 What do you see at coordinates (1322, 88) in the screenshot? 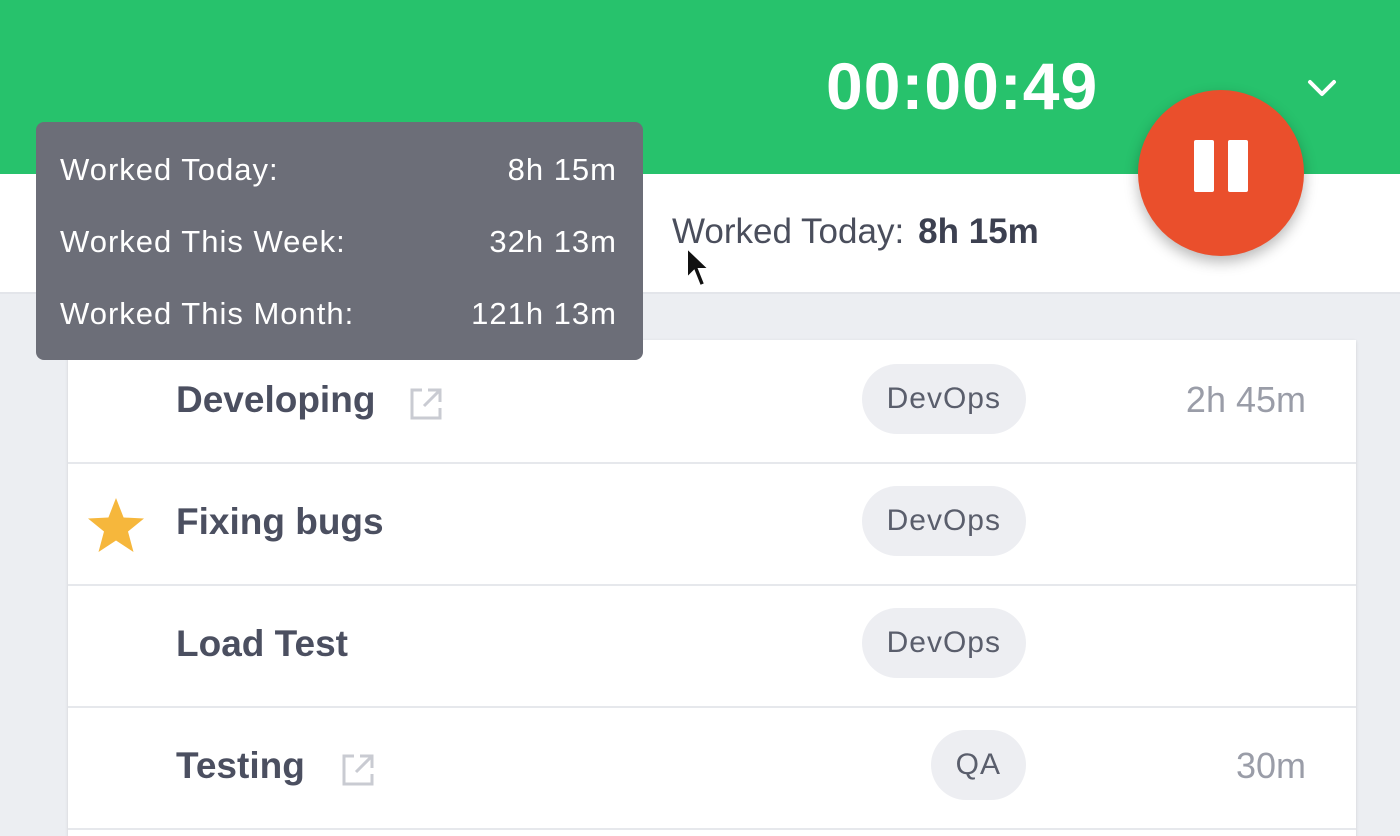
I see `chevron-down-icon` at bounding box center [1322, 88].